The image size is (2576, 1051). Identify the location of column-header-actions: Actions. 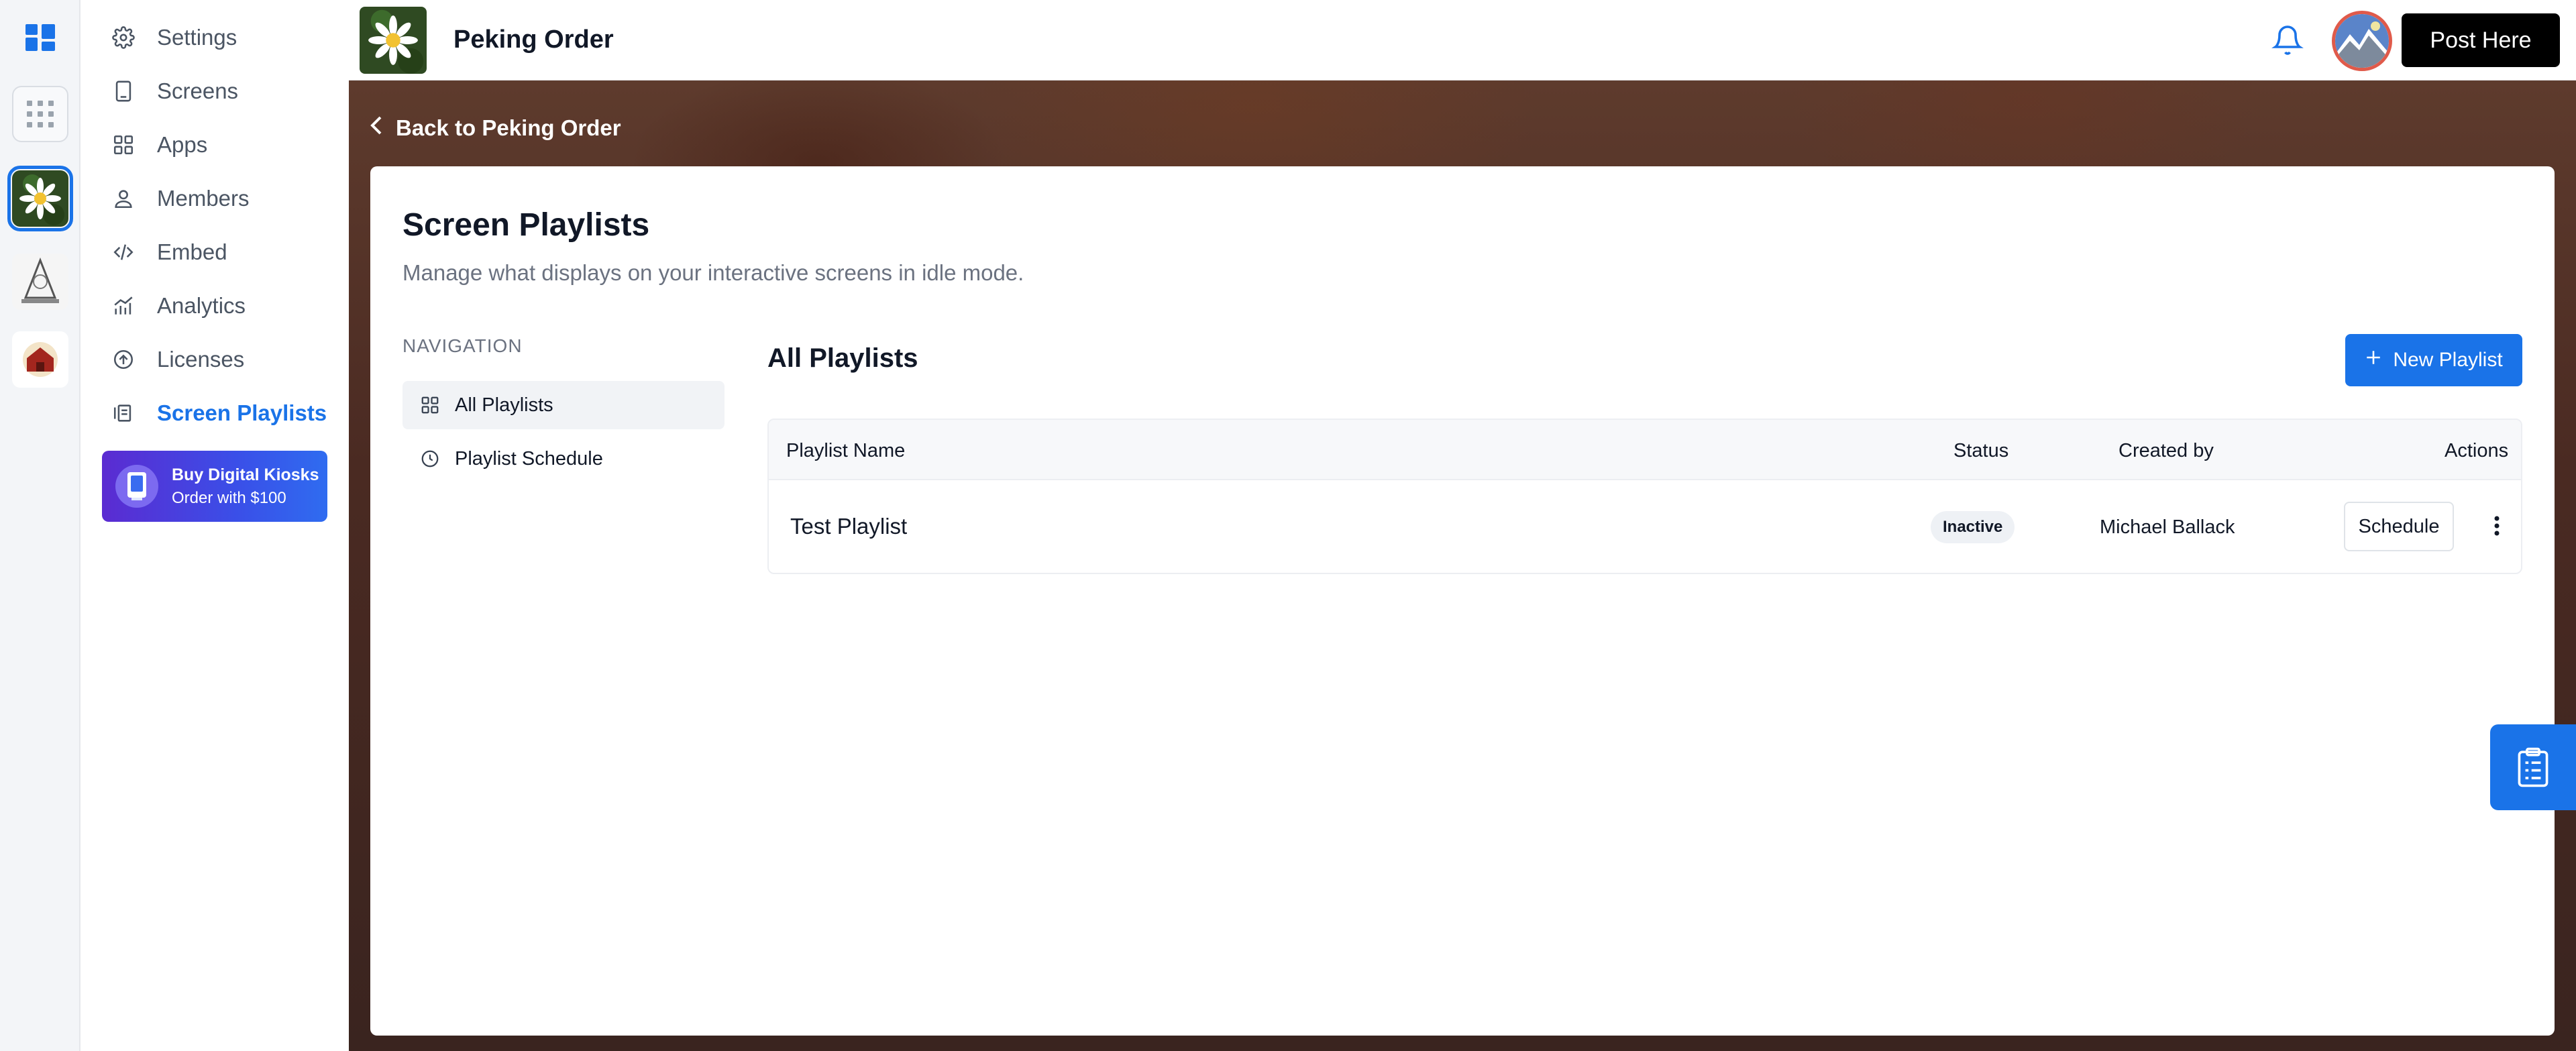
(2477, 451).